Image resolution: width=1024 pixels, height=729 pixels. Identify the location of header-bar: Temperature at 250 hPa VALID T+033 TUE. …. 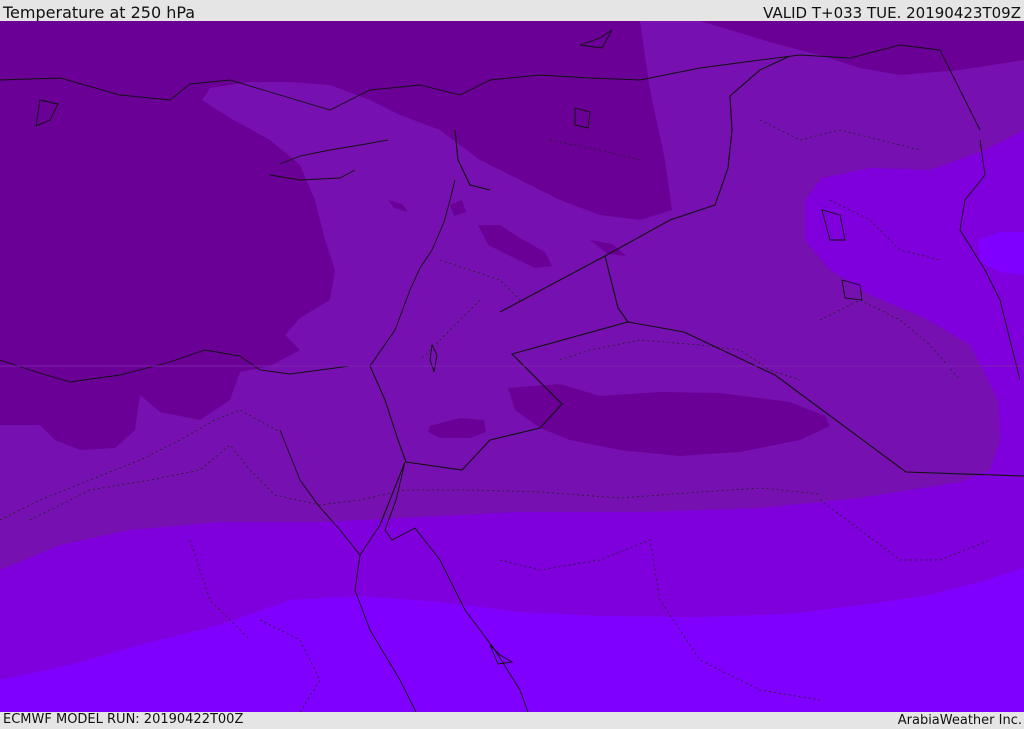
(512, 11).